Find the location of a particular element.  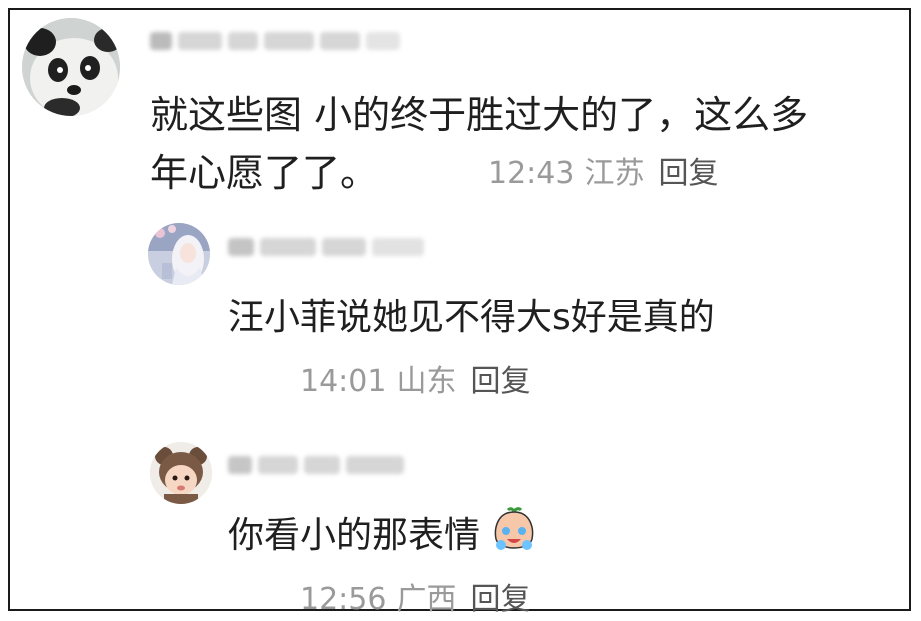

baby-bear-hat-avatar is located at coordinates (181, 473).